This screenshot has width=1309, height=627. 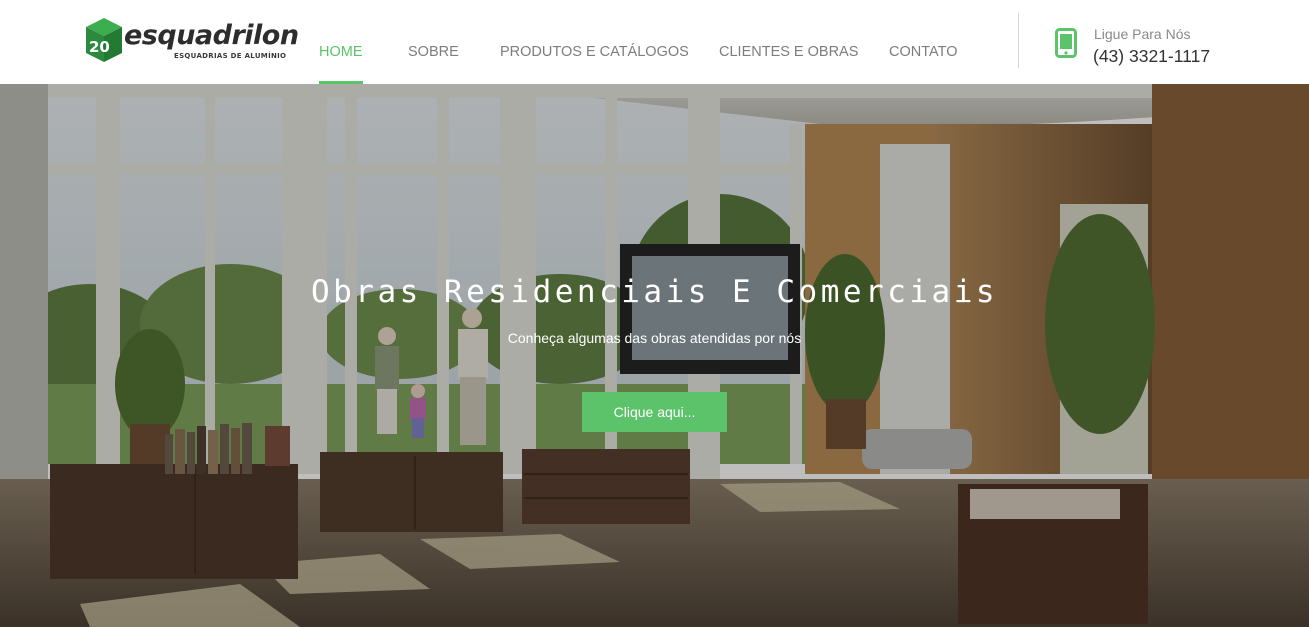 What do you see at coordinates (923, 42) in the screenshot?
I see `nav-item-contato: CONTATO` at bounding box center [923, 42].